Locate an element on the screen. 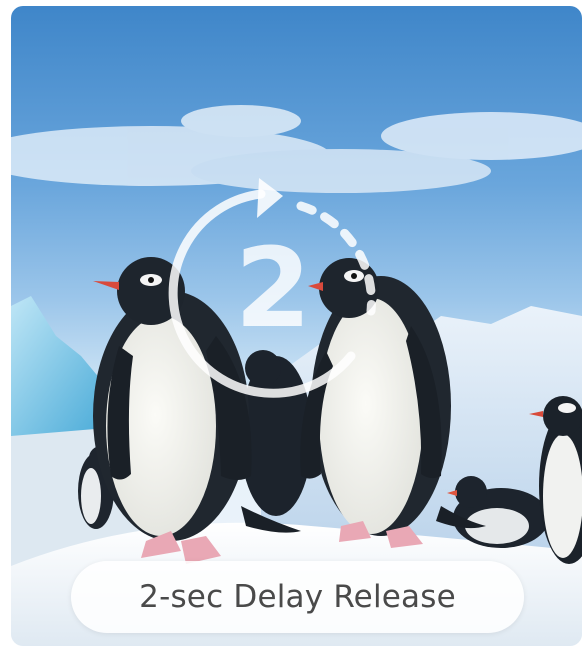 The image size is (583, 650). delay-release-text: 2-sec Delay Release is located at coordinates (297, 597).